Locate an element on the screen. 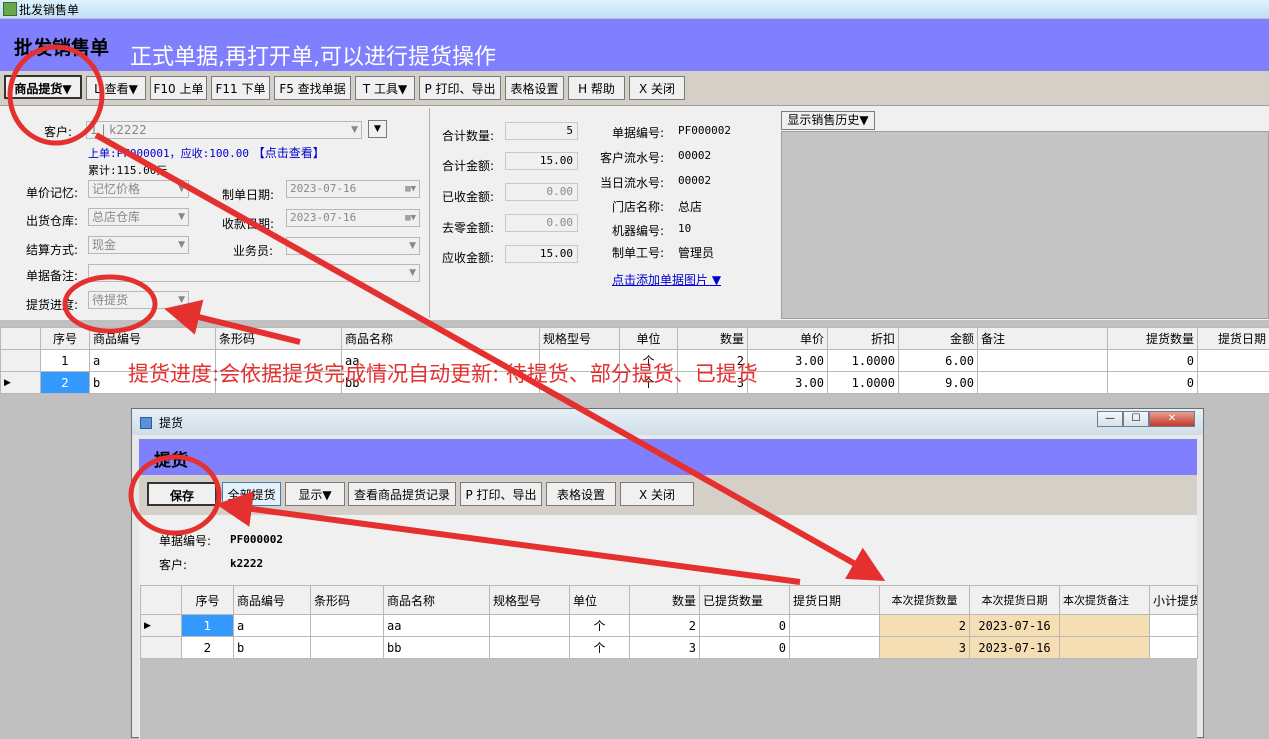 The width and height of the screenshot is (1269, 739). circle-pickup-button is located at coordinates (56, 95).